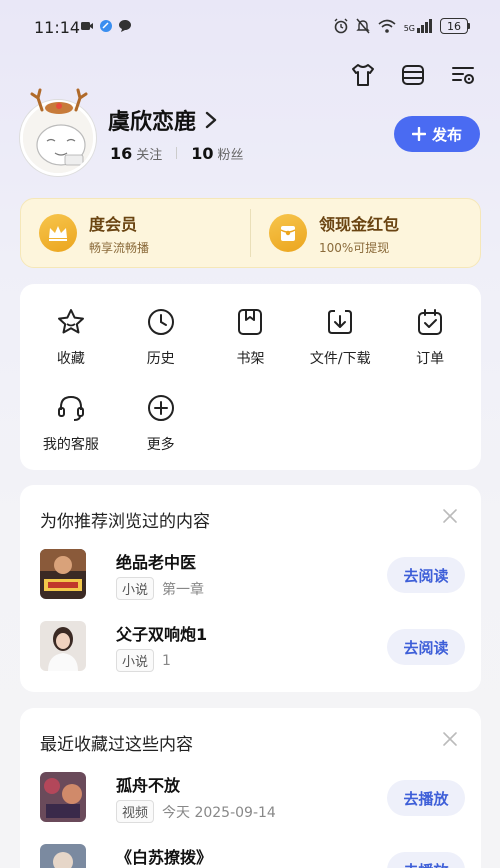 The image size is (500, 868). I want to click on stats-divider, so click(177, 153).